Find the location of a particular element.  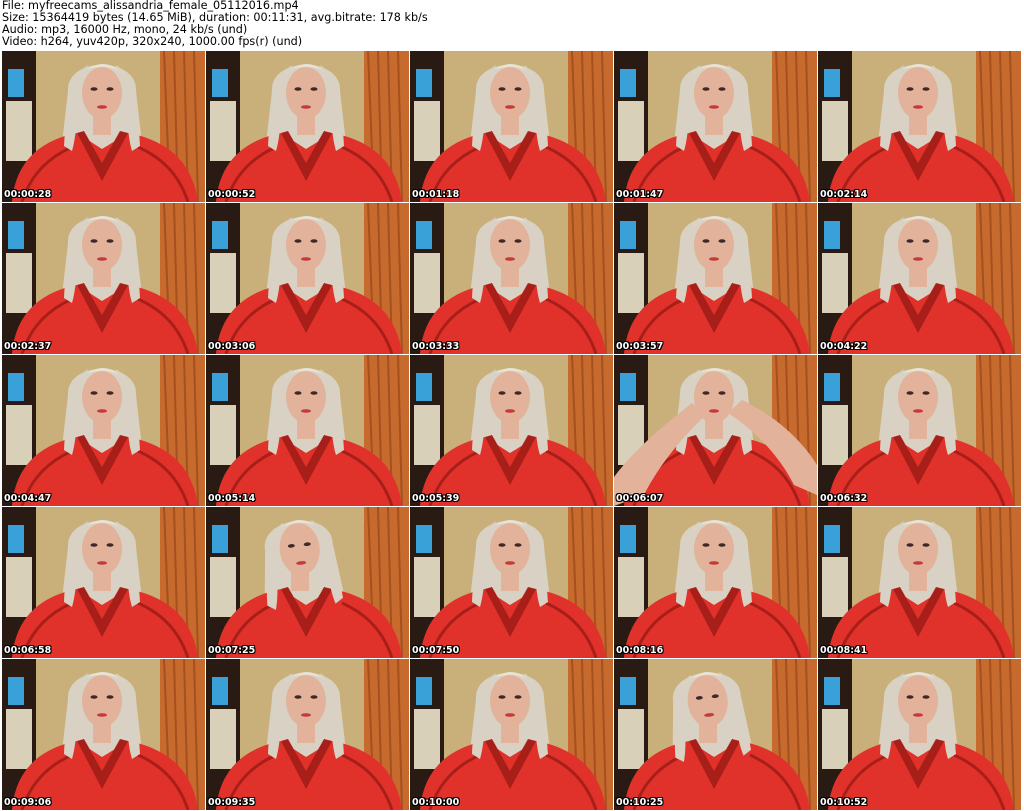

video-thumbnail: 00:06:07 is located at coordinates (715, 430).